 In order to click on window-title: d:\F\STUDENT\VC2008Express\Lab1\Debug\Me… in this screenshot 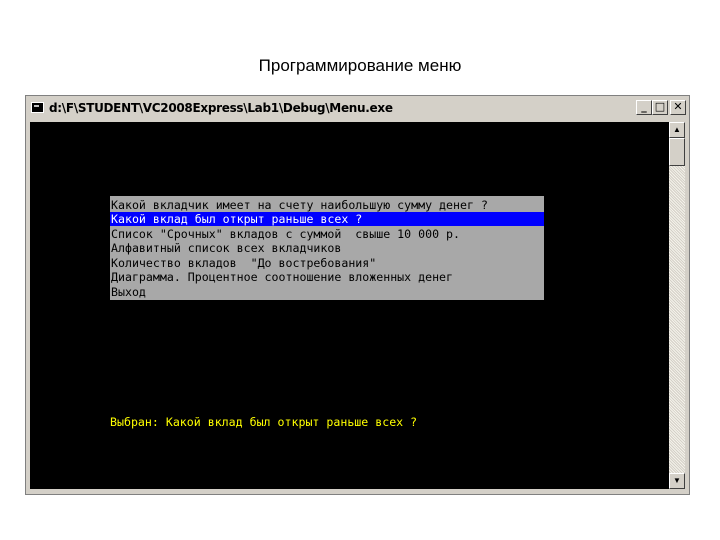, I will do `click(221, 108)`.